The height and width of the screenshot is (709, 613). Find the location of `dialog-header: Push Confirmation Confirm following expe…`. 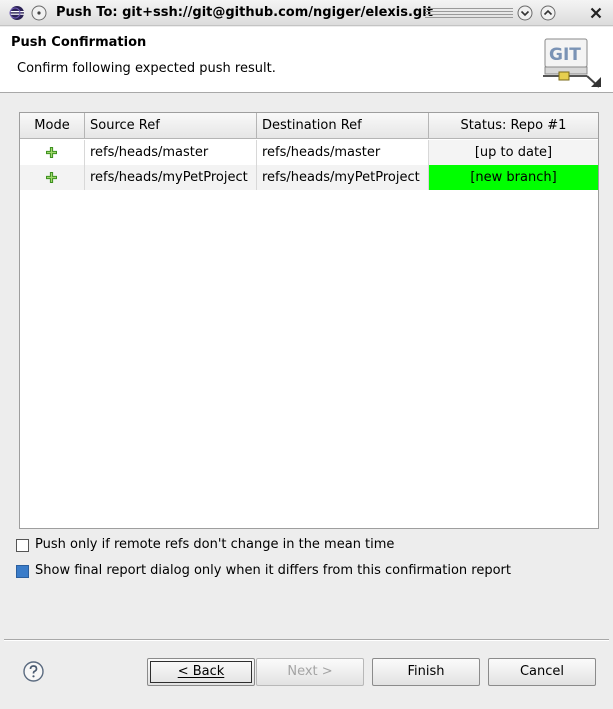

dialog-header: Push Confirmation Confirm following expe… is located at coordinates (306, 60).